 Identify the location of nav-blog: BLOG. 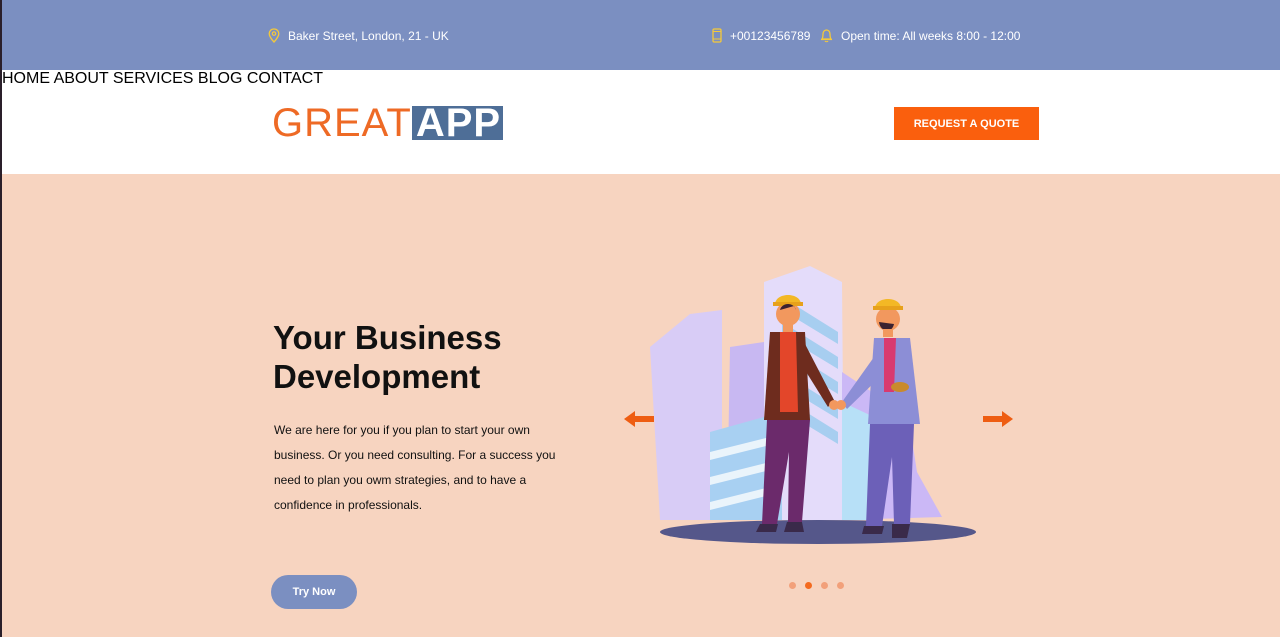
(220, 78).